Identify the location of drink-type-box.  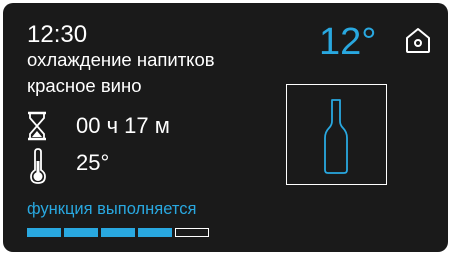
(336, 134).